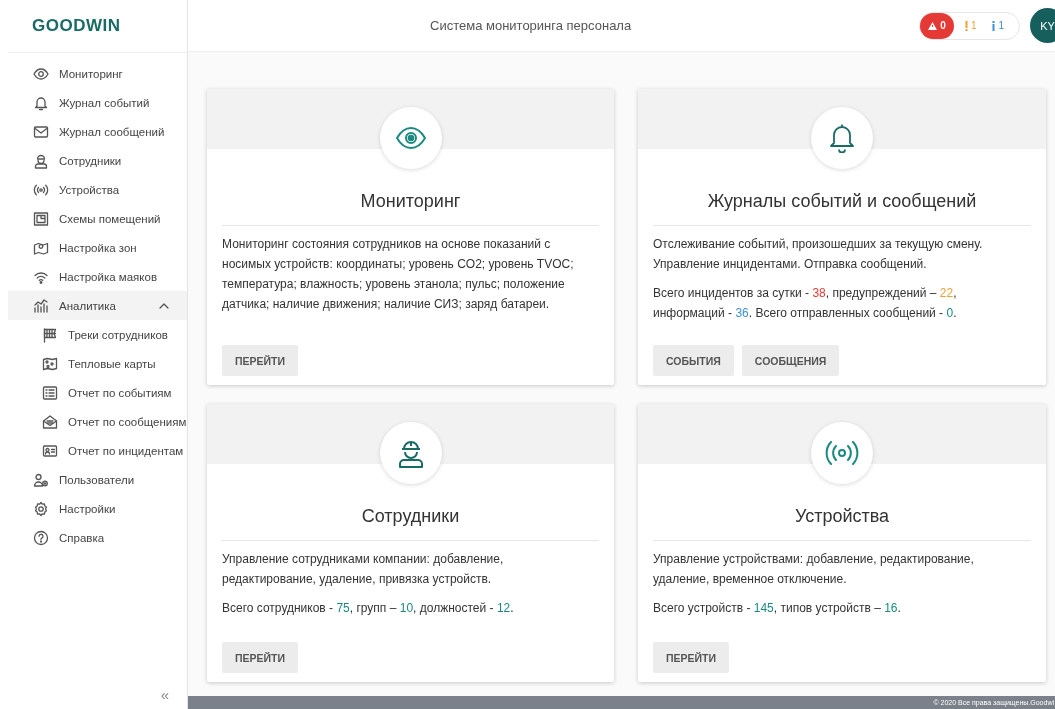  Describe the element at coordinates (50, 363) in the screenshot. I see `heatmap-icon` at that location.